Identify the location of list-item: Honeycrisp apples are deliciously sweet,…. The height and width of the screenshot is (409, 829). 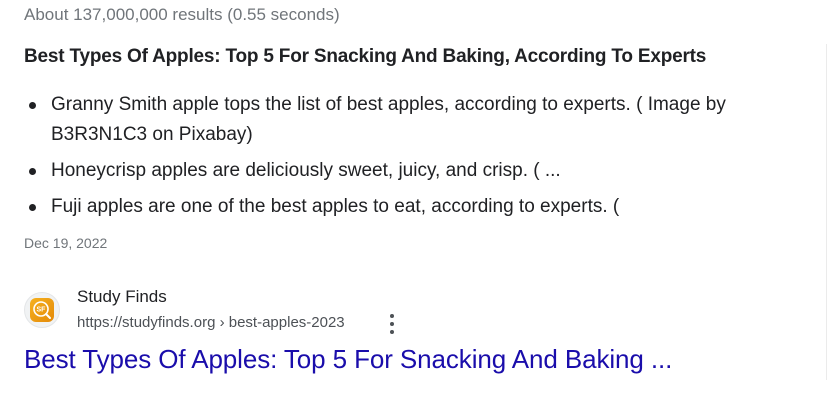
(404, 171).